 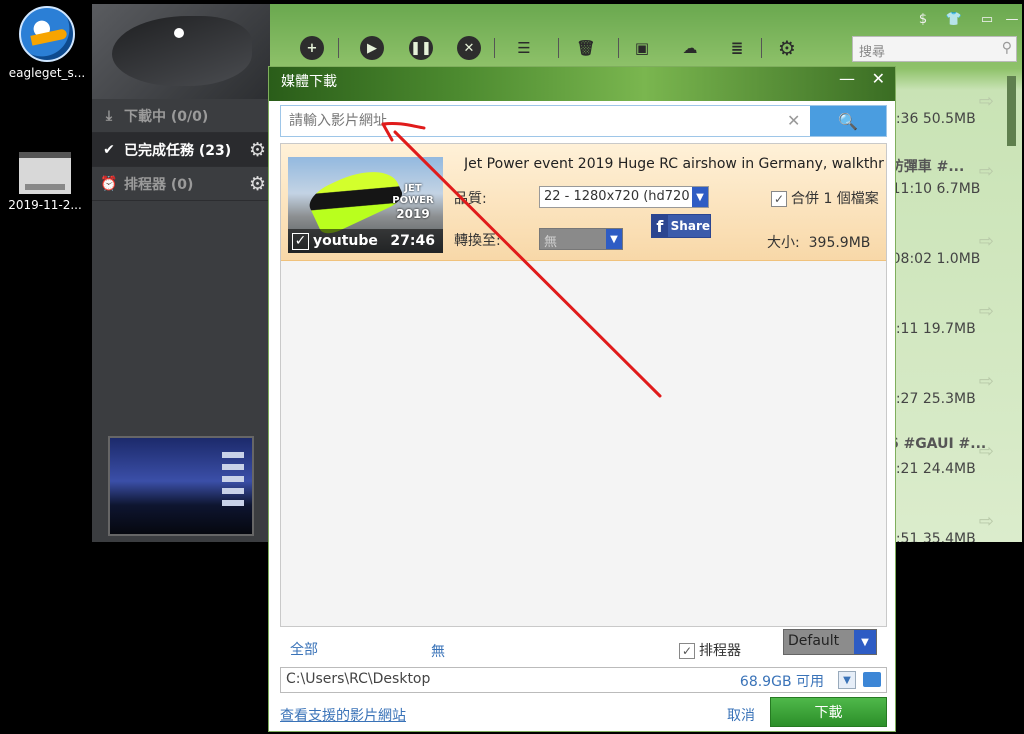 I want to click on merge-checkbox: ✓ 合併 1 個檔案, so click(x=825, y=198).